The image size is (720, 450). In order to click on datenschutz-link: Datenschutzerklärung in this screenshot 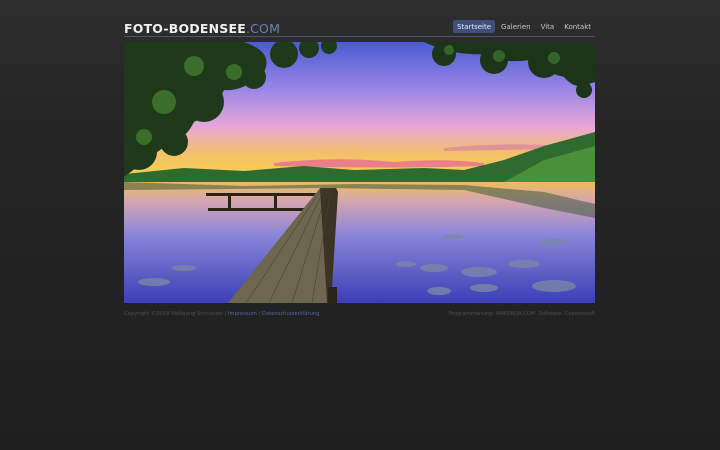, I will do `click(291, 314)`.